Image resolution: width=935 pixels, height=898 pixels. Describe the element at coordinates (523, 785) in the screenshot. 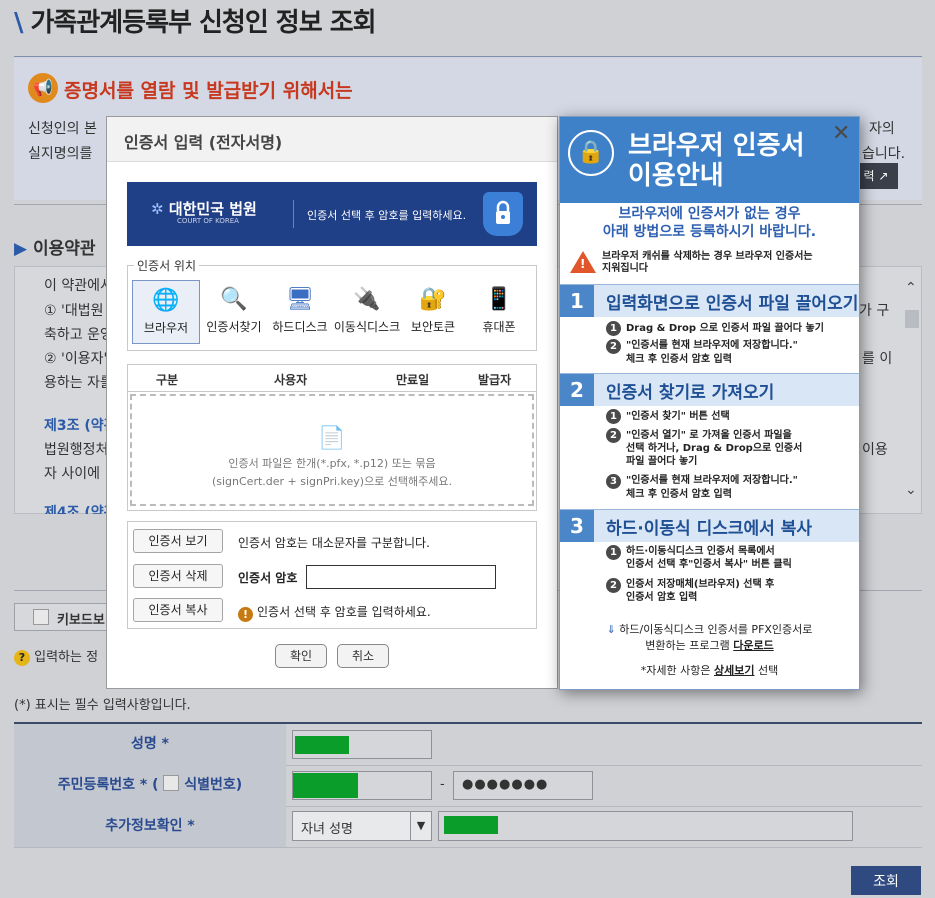

I see `rrn-back-input: ●●●●●●●` at that location.